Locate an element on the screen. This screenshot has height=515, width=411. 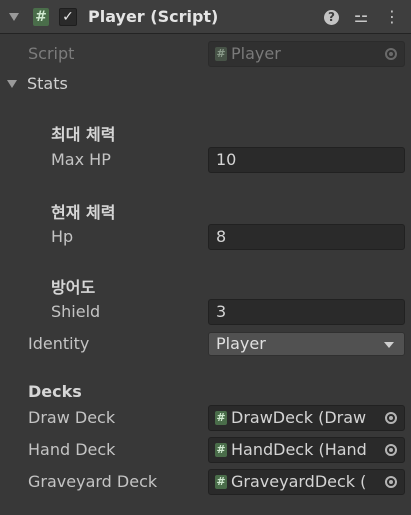
hand-deck-label: Hand Deck is located at coordinates (72, 449).